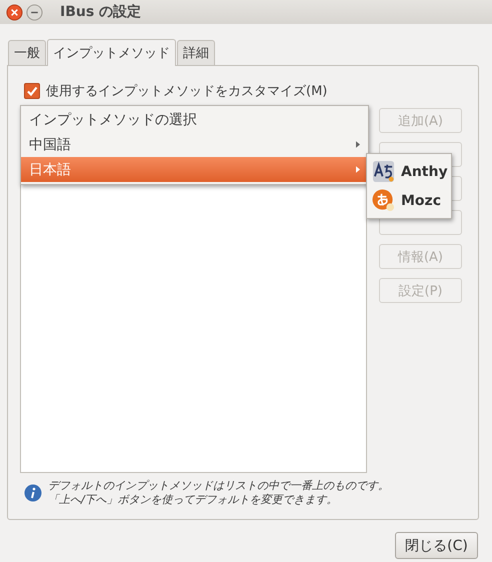  I want to click on info-text: デフォルトのインプットメソッドはリストの中で一番上のものです。, so click(218, 486).